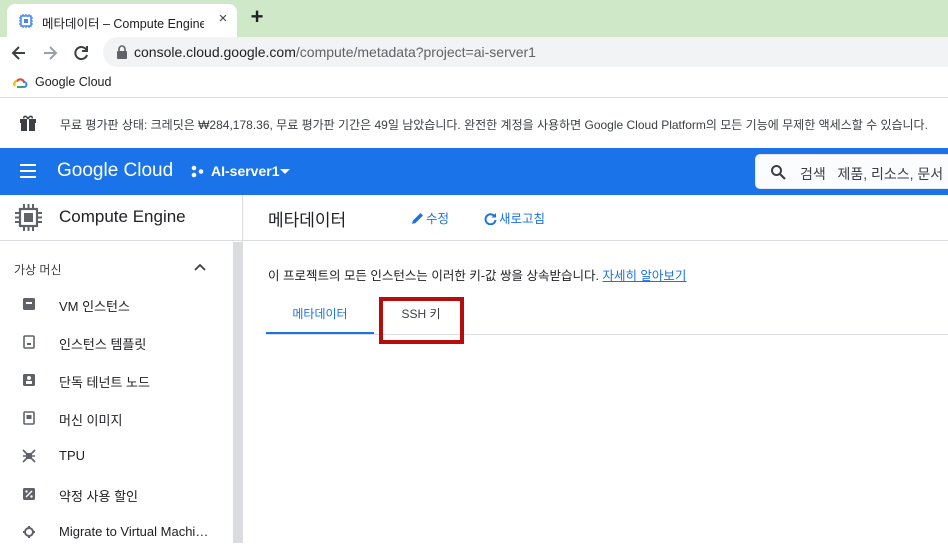 This screenshot has width=948, height=552. Describe the element at coordinates (433, 276) in the screenshot. I see `inherit-text: 이 프로젝트의 모든 인스턴스는 이러한 키-값 쌍을 상속받습니다.` at that location.